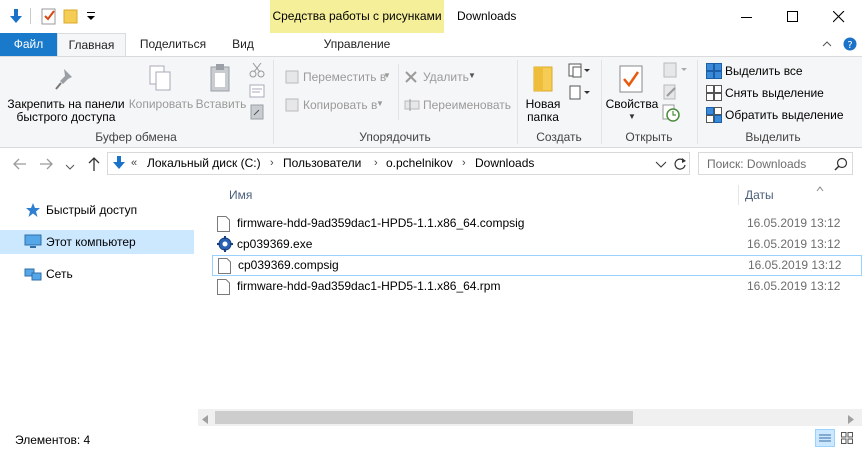 Image resolution: width=862 pixels, height=450 pixels. What do you see at coordinates (632, 104) in the screenshot?
I see `properties-label: Свойства` at bounding box center [632, 104].